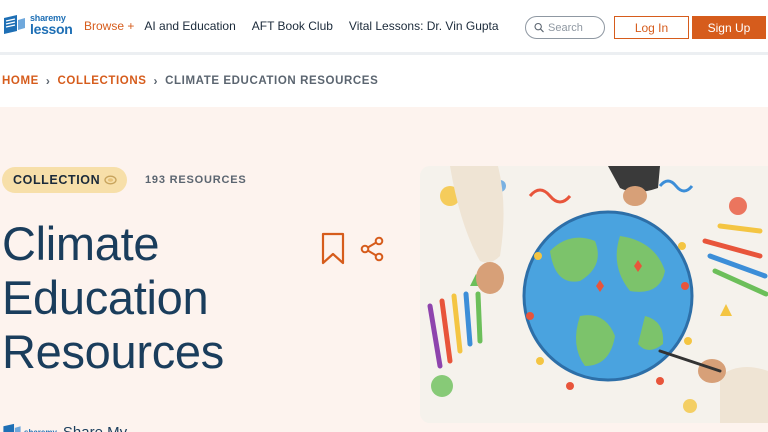  Describe the element at coordinates (292, 26) in the screenshot. I see `nav-item-aft-book-club: AFT Book Club` at that location.